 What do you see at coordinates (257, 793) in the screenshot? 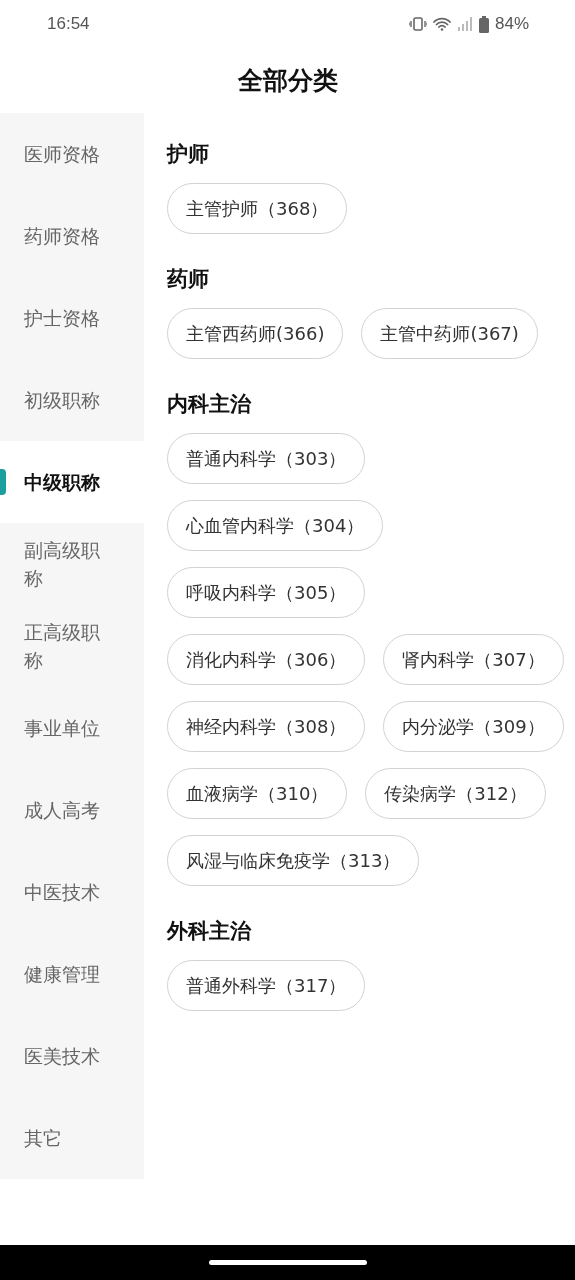
I see `subject-chip: 血液病学（310）` at bounding box center [257, 793].